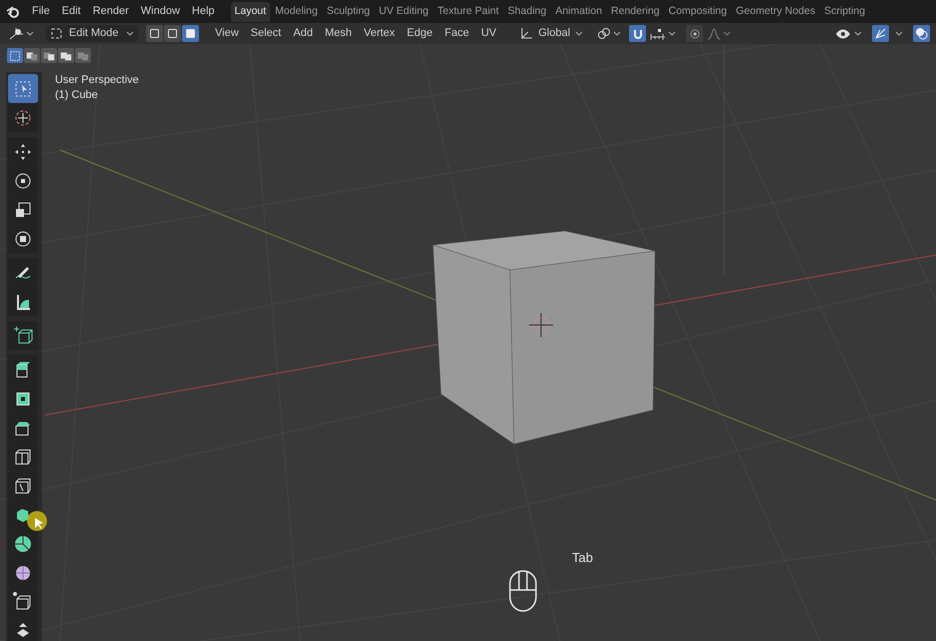 This screenshot has width=936, height=641. I want to click on gizmo-toggle, so click(880, 33).